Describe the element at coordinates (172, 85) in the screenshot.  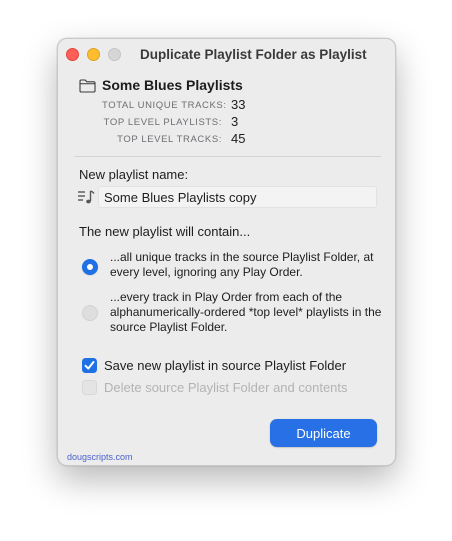
I see `source-folder-name: Some Blues Playlists` at that location.